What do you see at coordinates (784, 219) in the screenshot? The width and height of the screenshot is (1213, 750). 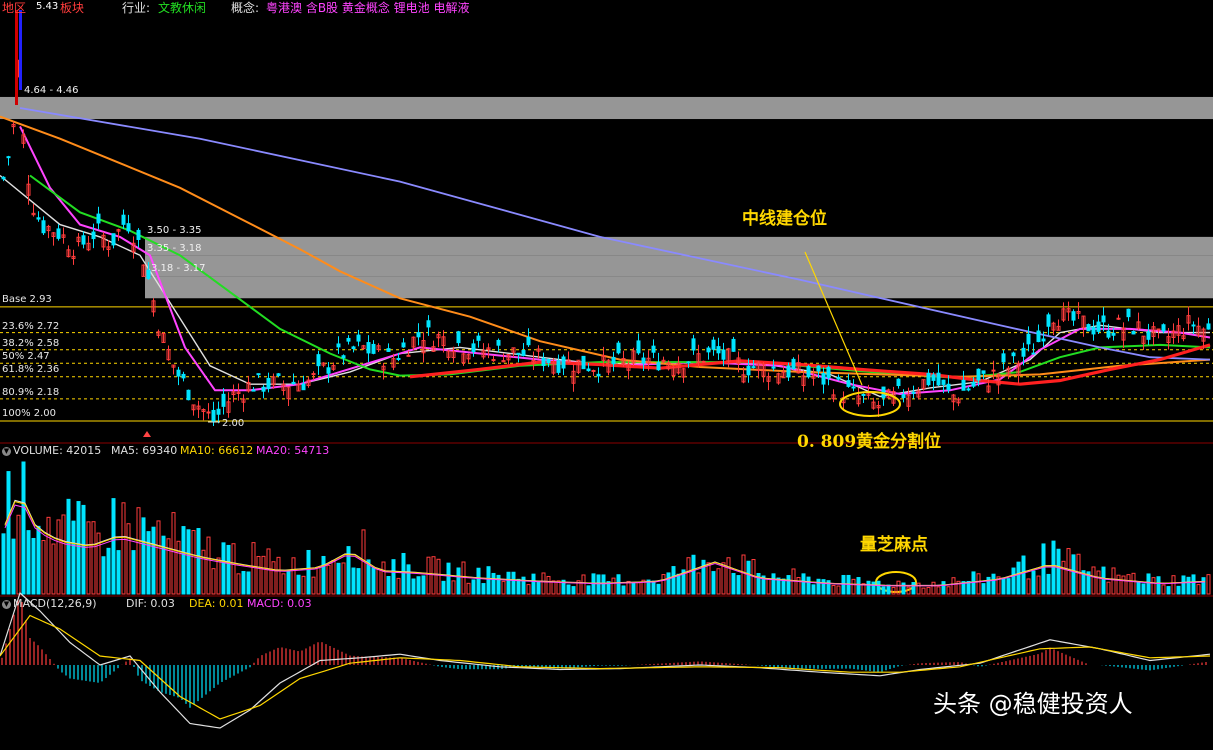 I see `annotation-midline-position: 中线建仓位` at bounding box center [784, 219].